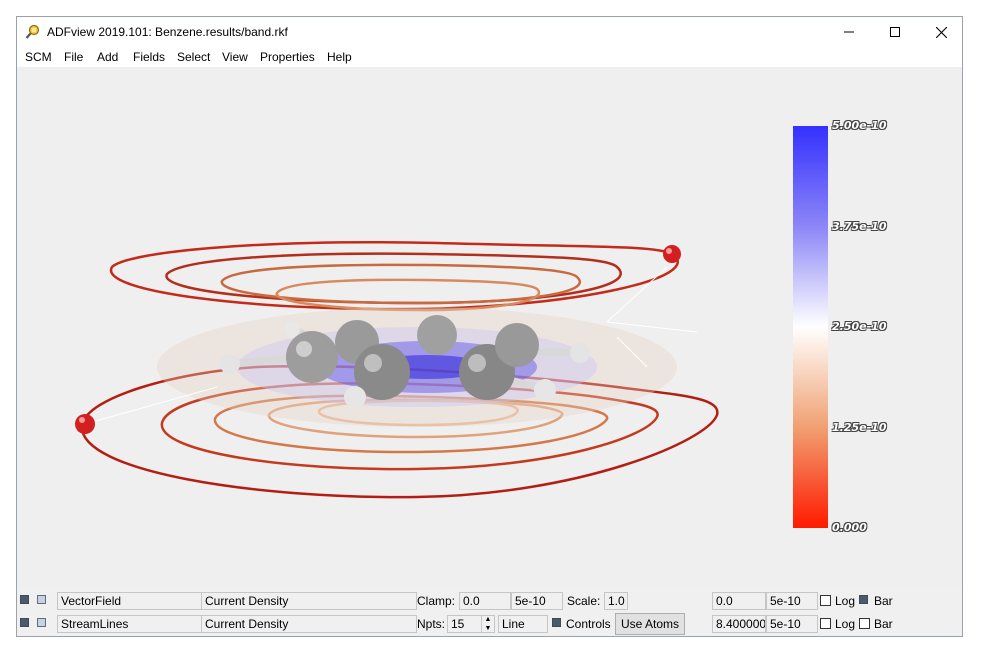 This screenshot has height=660, width=985. What do you see at coordinates (193, 57) in the screenshot?
I see `menu-select: Select` at bounding box center [193, 57].